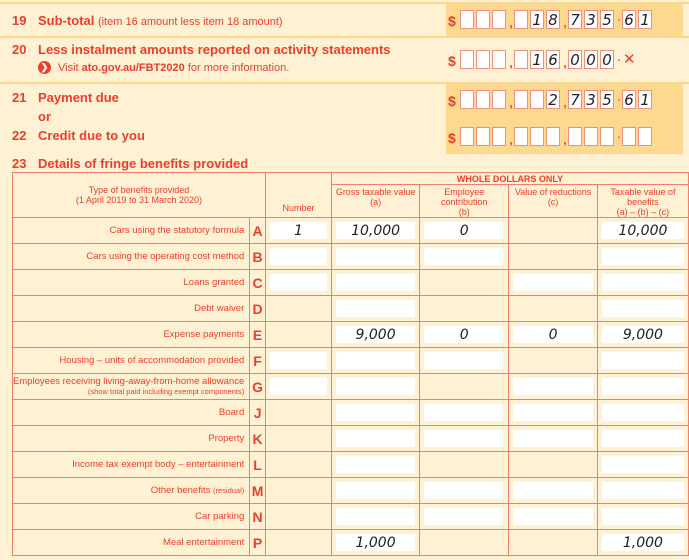 This screenshot has width=689, height=560. I want to click on item22-amount-field: $,, ·, so click(551, 136).